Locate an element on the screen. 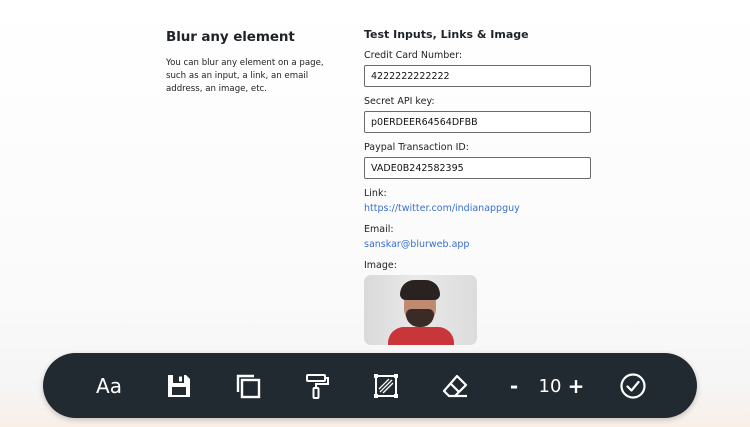 Image resolution: width=750 pixels, height=427 pixels. blur-toolbar: Aa - 10 + is located at coordinates (370, 385).